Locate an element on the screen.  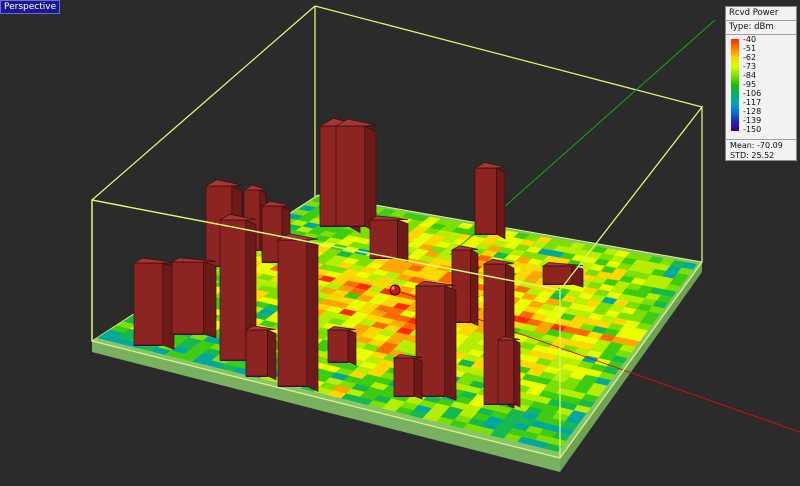
legend-color-bar is located at coordinates (735, 85).